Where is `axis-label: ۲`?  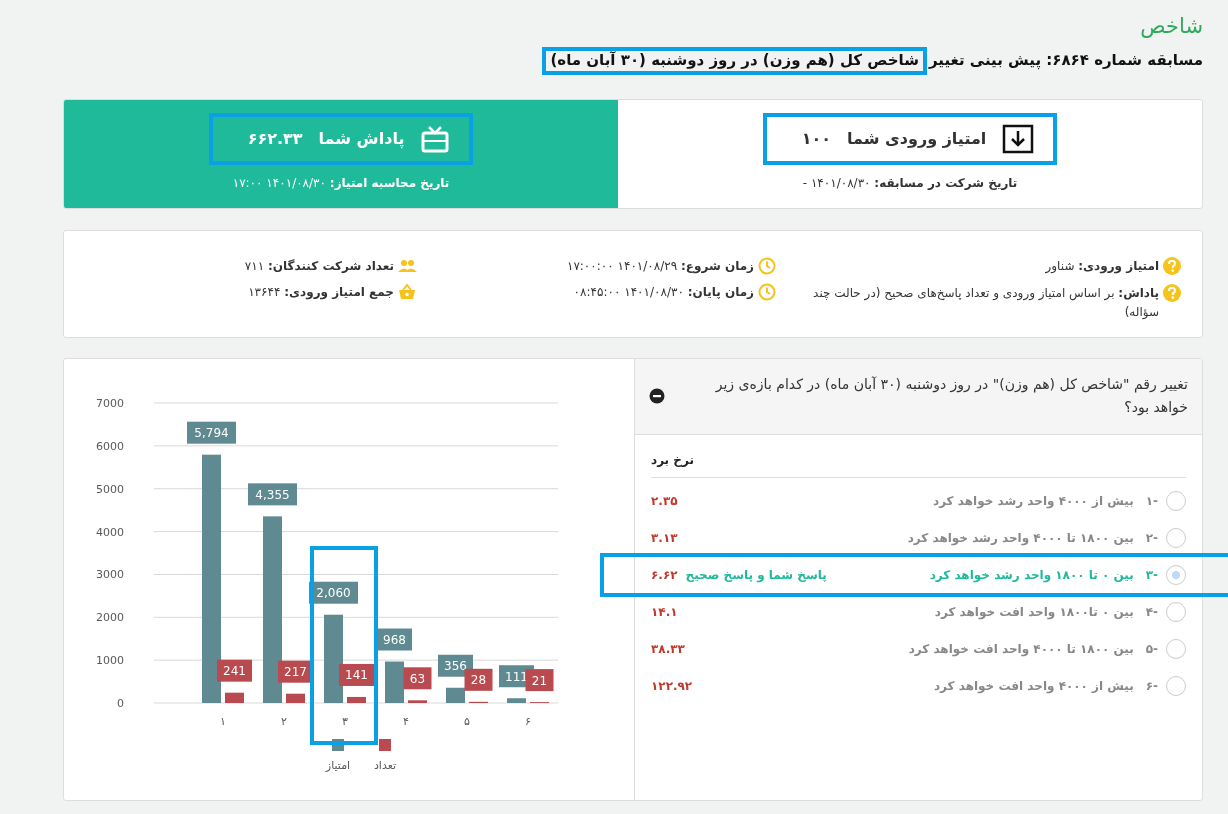
axis-label: ۲ is located at coordinates (284, 721).